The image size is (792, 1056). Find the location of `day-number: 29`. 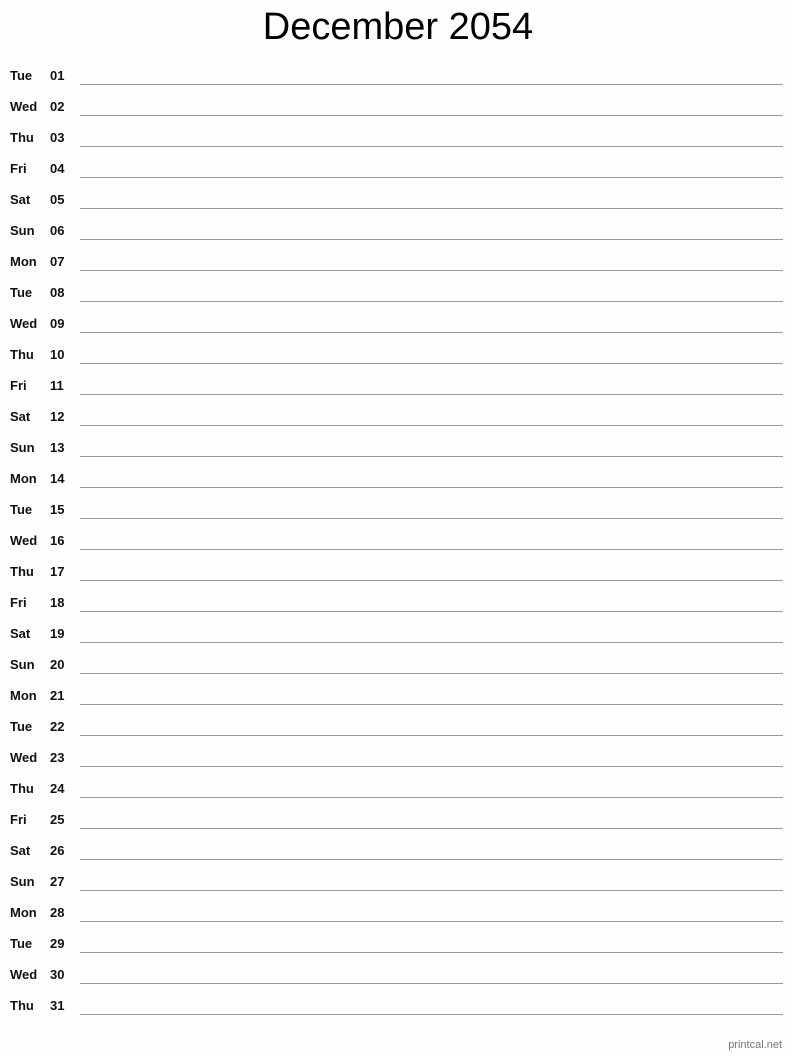

day-number: 29 is located at coordinates (57, 943).